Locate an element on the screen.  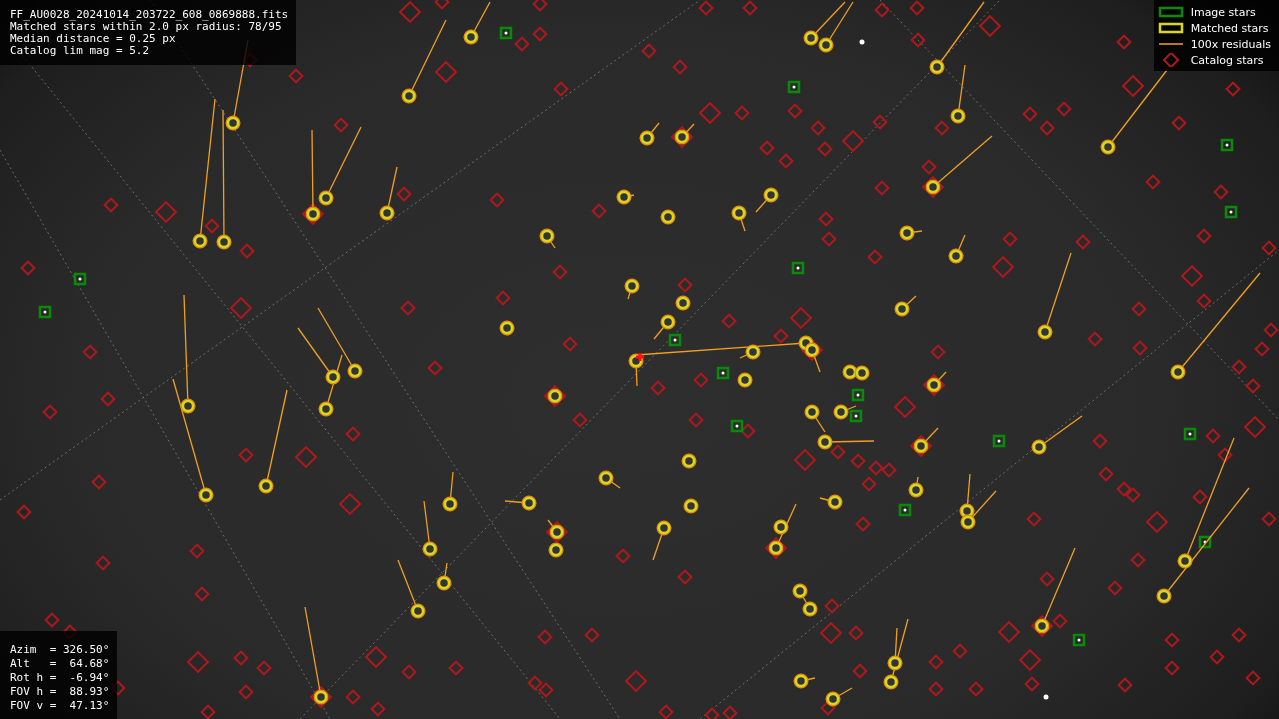
legend-label: Image stars is located at coordinates (1223, 12).